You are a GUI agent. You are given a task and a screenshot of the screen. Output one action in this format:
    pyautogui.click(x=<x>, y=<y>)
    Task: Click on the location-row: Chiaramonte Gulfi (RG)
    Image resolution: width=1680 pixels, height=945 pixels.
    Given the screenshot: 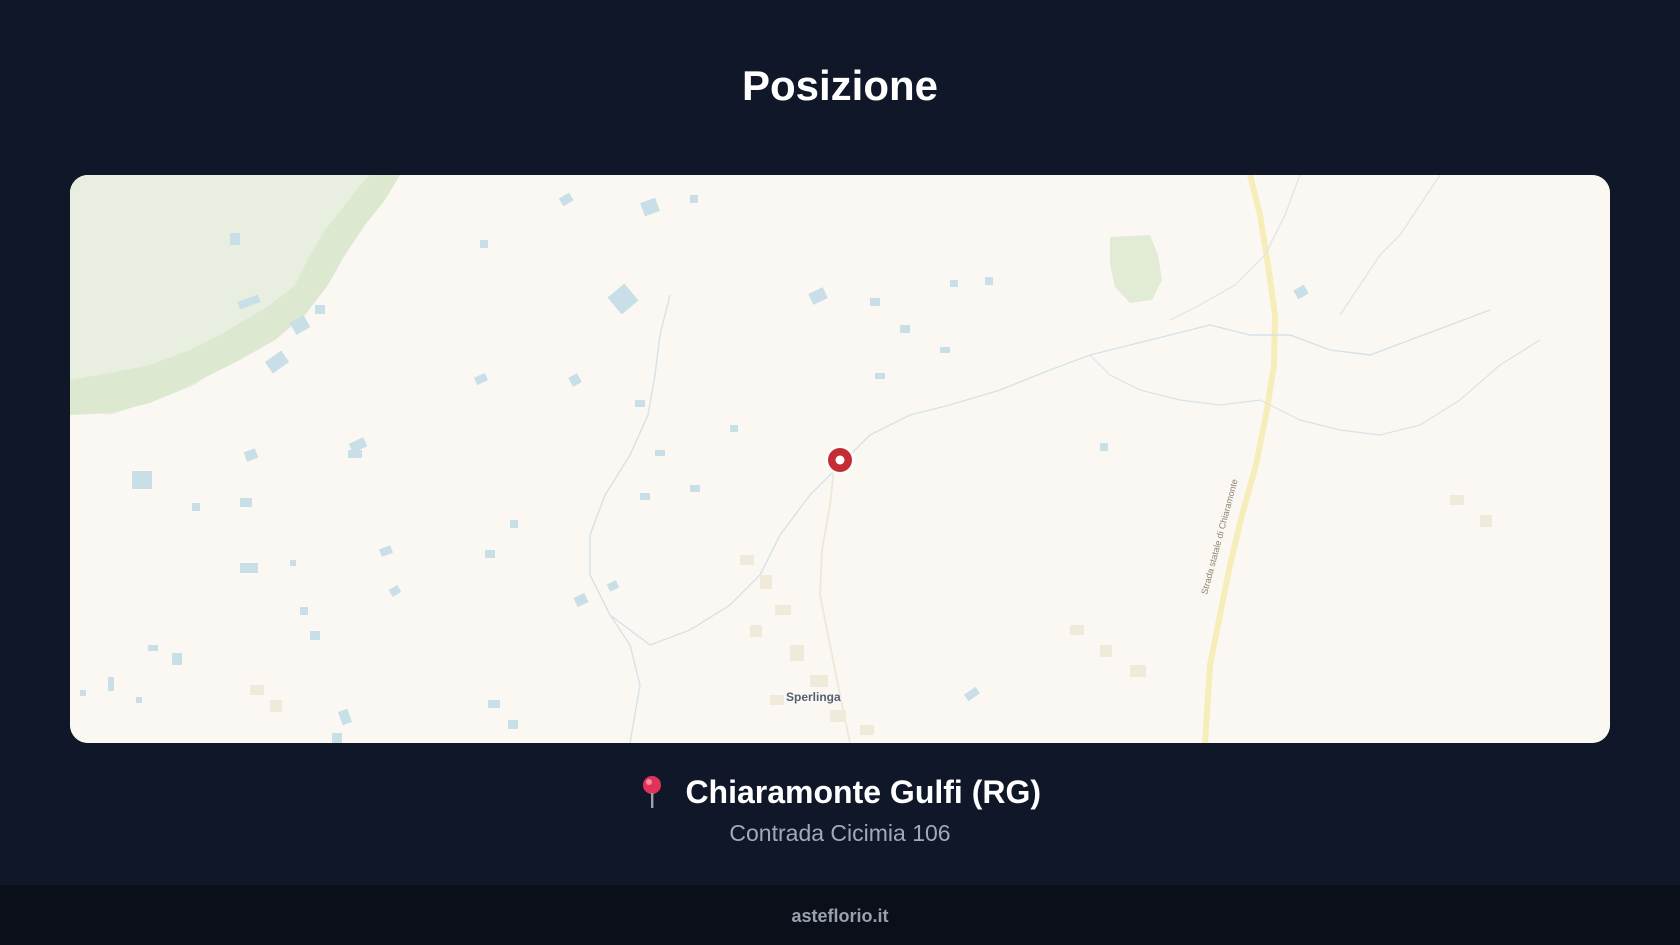 What is the action you would take?
    pyautogui.click(x=840, y=794)
    